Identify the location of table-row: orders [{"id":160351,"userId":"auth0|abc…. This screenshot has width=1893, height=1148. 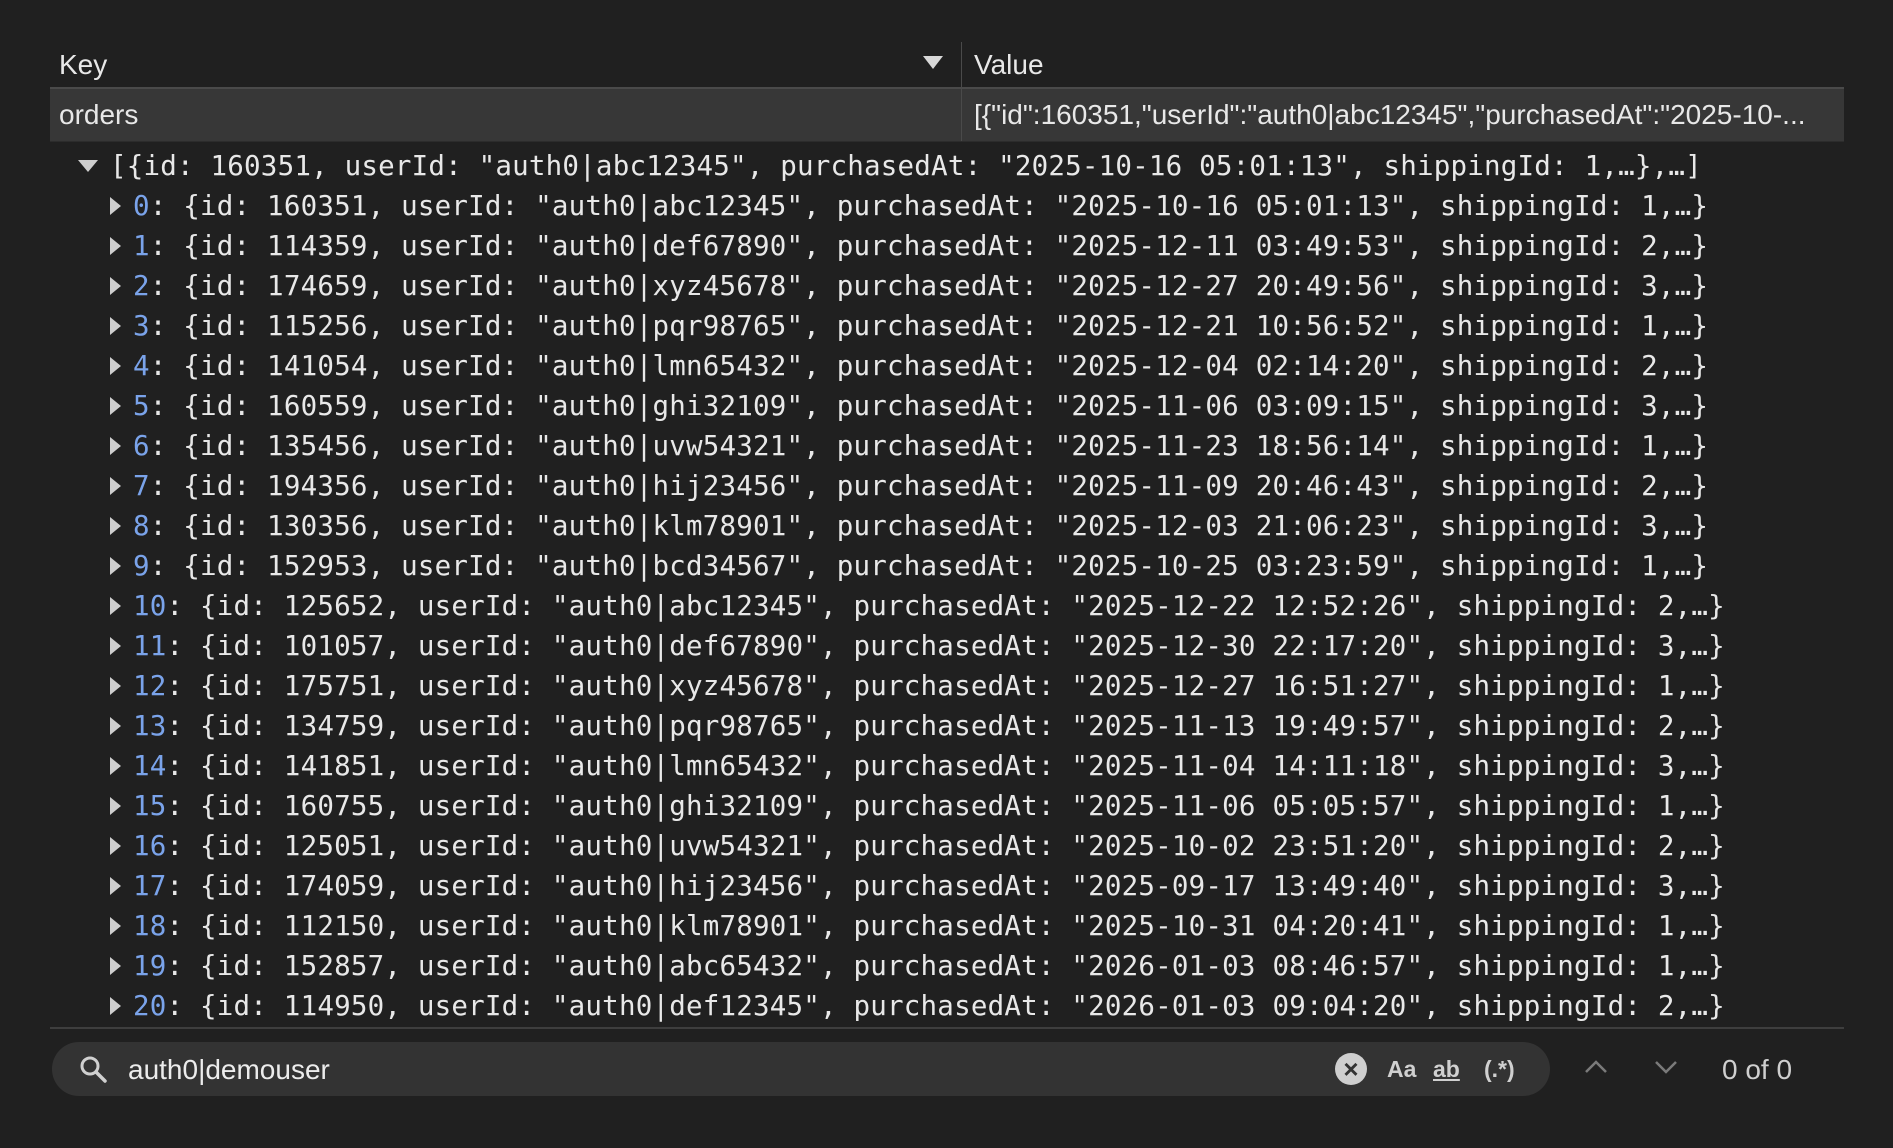
(947, 115).